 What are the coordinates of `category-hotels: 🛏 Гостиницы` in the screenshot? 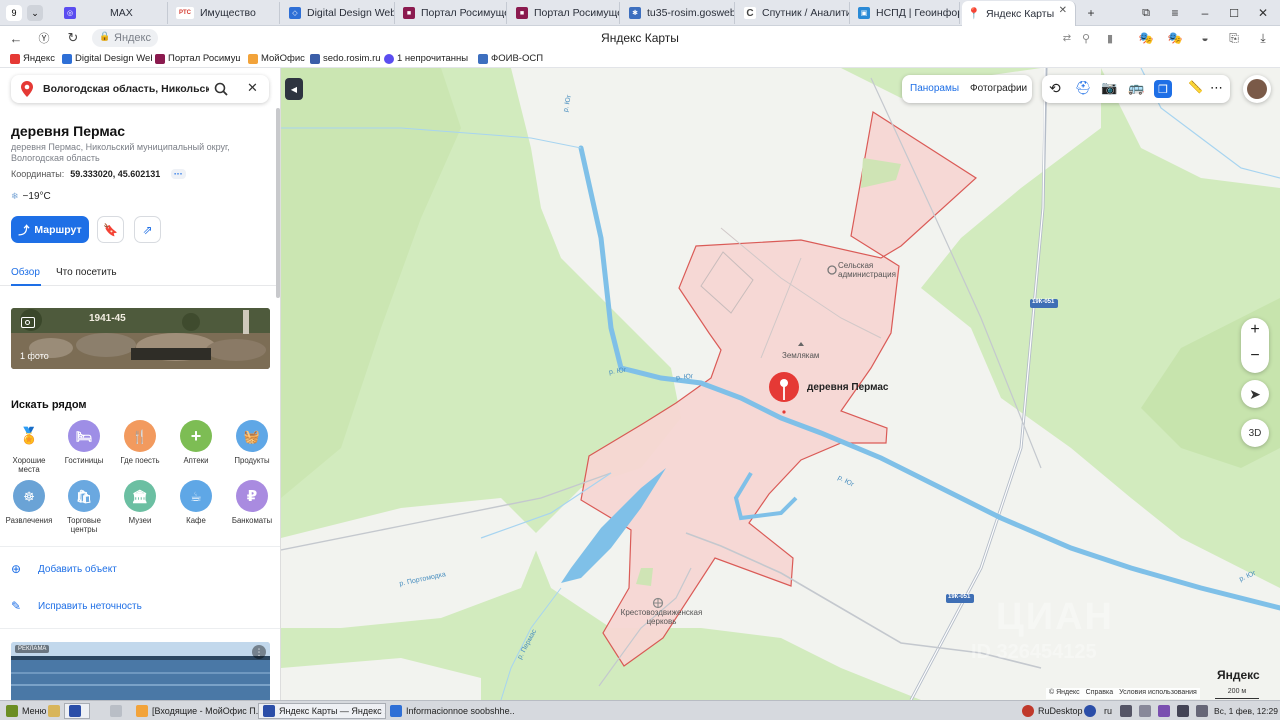 It's located at (84, 442).